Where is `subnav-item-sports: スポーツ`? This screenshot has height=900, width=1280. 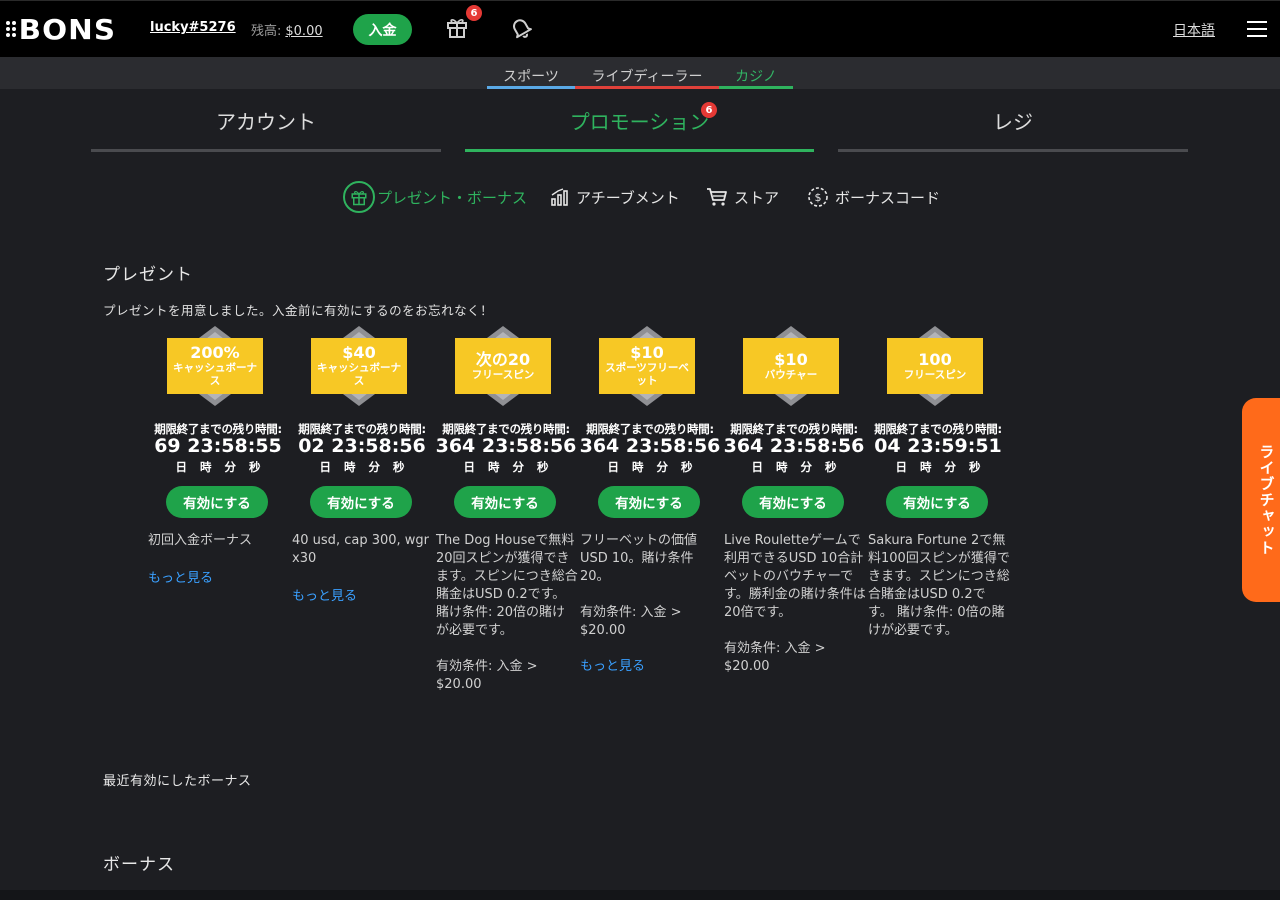 subnav-item-sports: スポーツ is located at coordinates (531, 77).